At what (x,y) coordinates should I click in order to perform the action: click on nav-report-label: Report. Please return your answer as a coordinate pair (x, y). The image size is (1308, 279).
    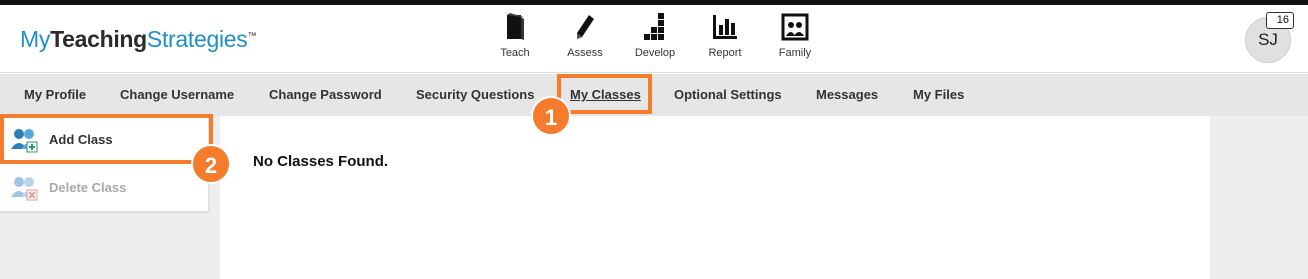
    Looking at the image, I should click on (725, 53).